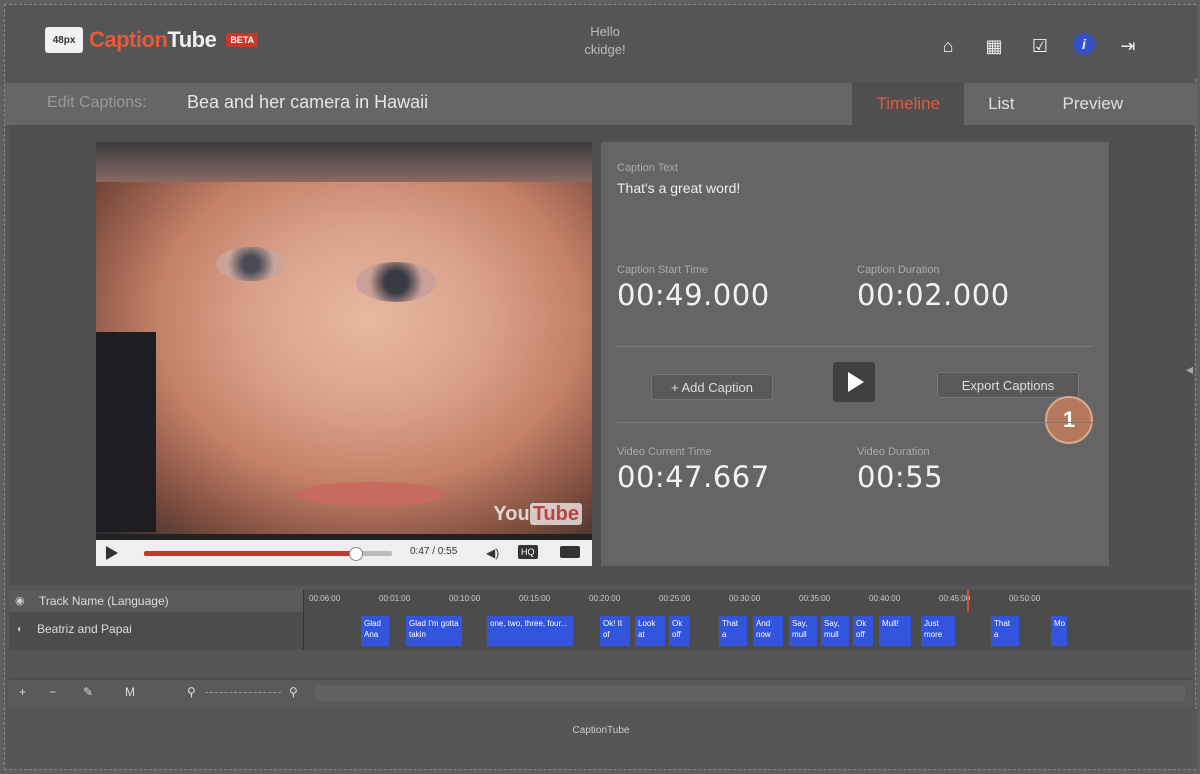  I want to click on track-toggle-icon: ◐, so click(20, 629).